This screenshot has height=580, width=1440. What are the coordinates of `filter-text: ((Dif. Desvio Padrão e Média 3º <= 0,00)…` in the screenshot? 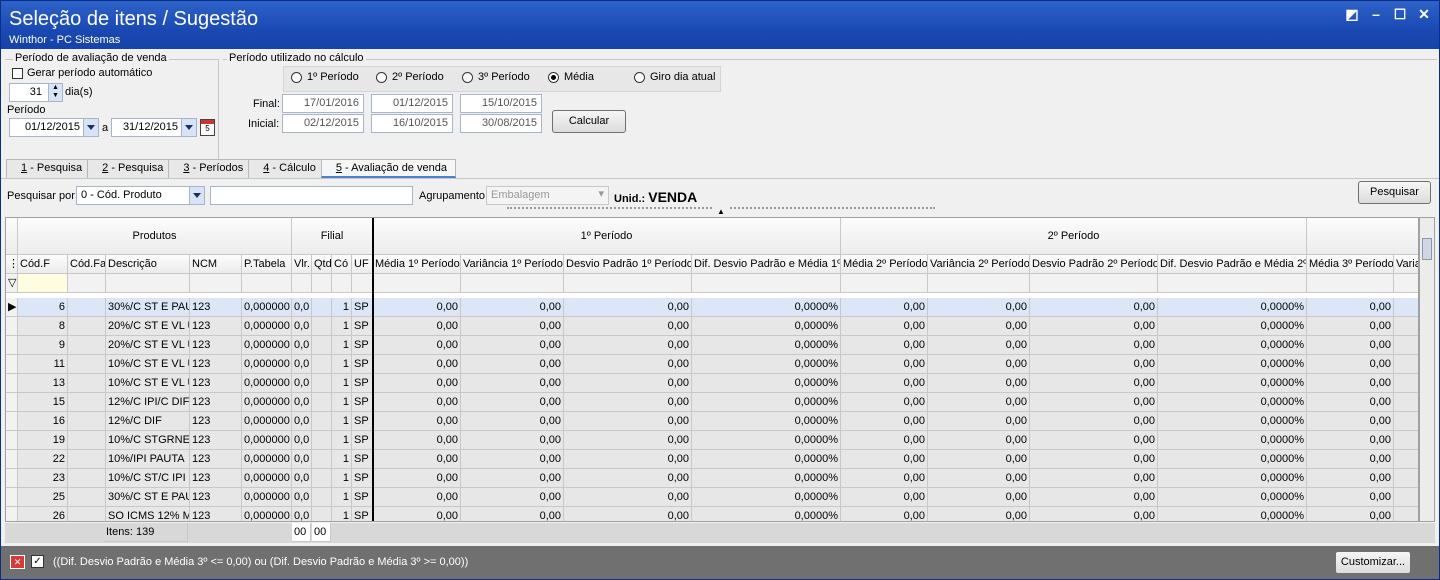 It's located at (260, 562).